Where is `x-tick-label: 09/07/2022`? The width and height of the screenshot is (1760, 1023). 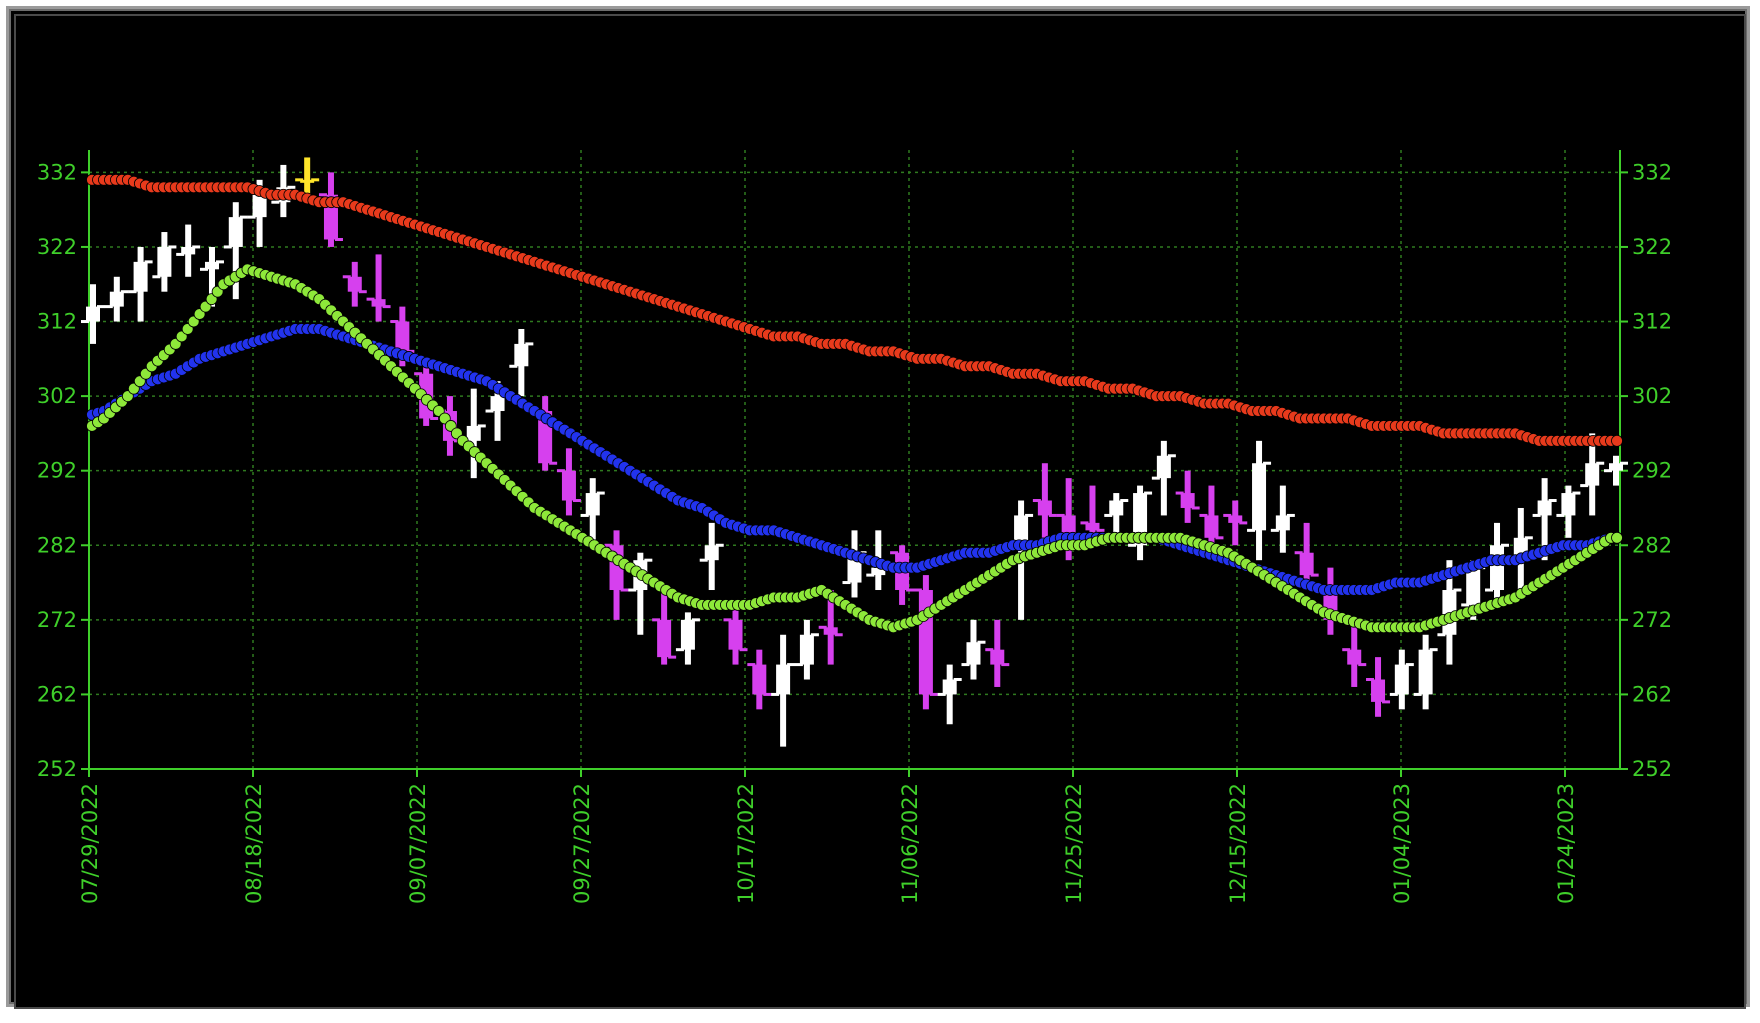 x-tick-label: 09/07/2022 is located at coordinates (418, 843).